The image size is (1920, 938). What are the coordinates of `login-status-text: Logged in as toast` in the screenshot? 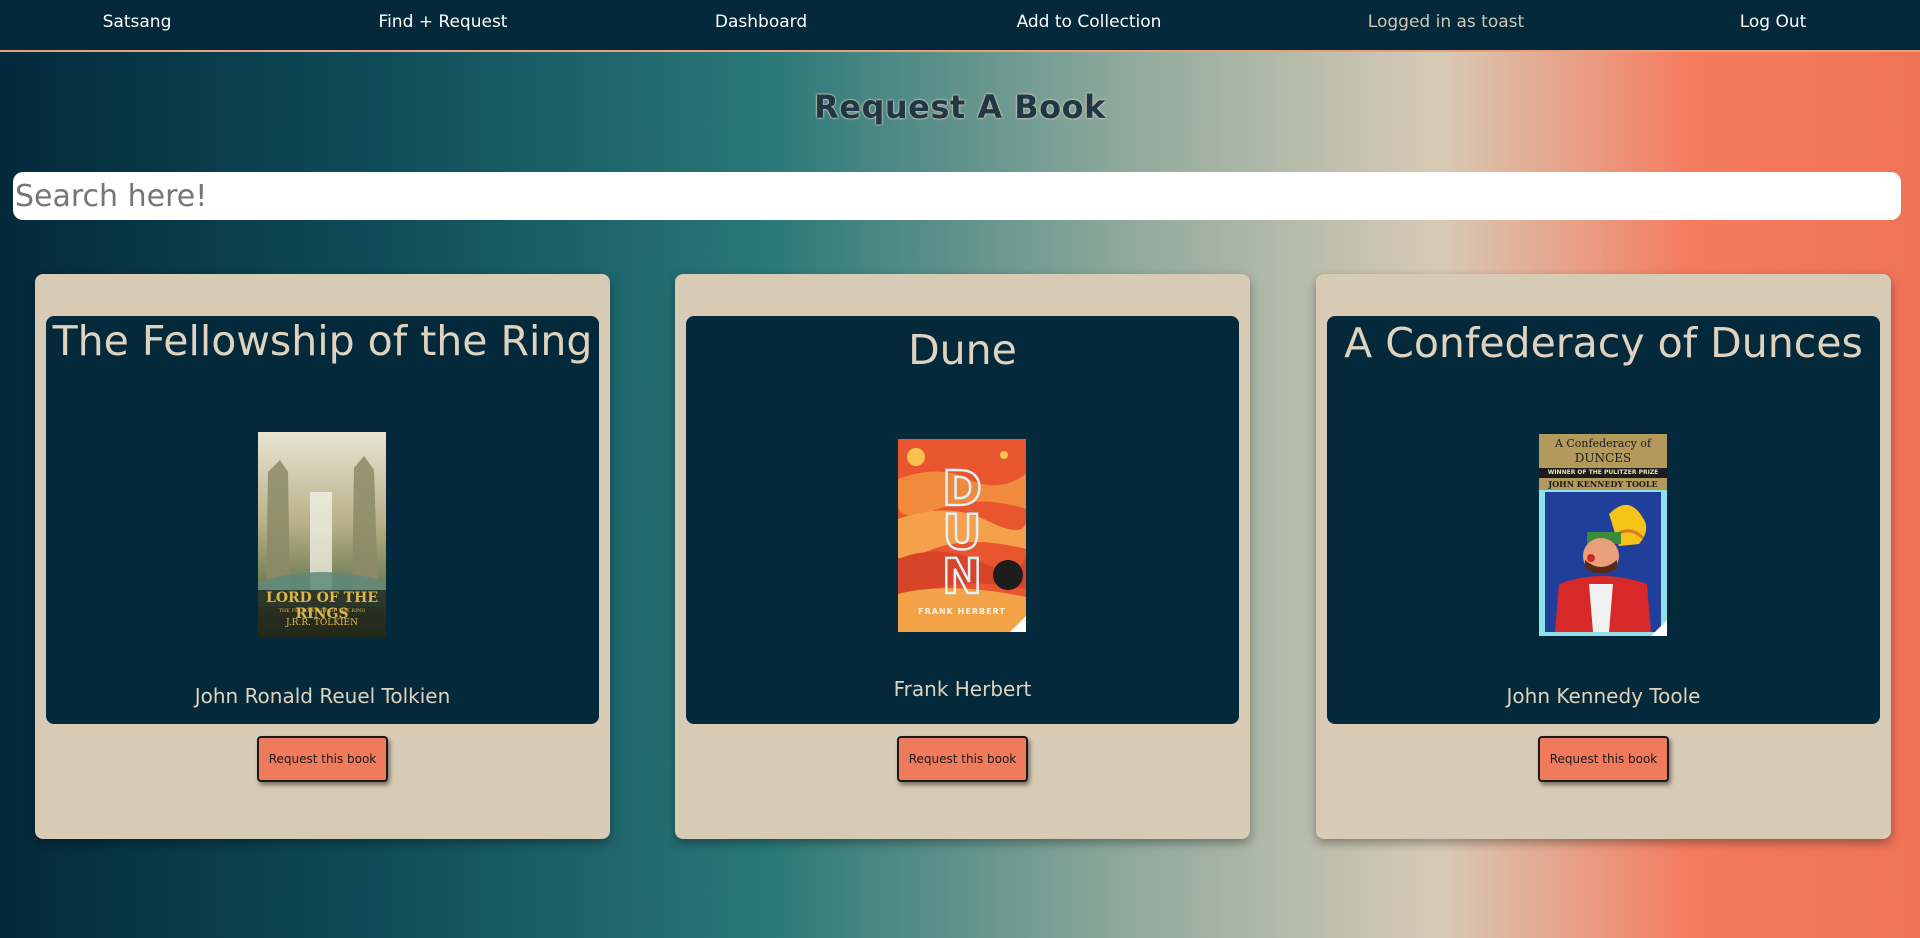 It's located at (1446, 22).